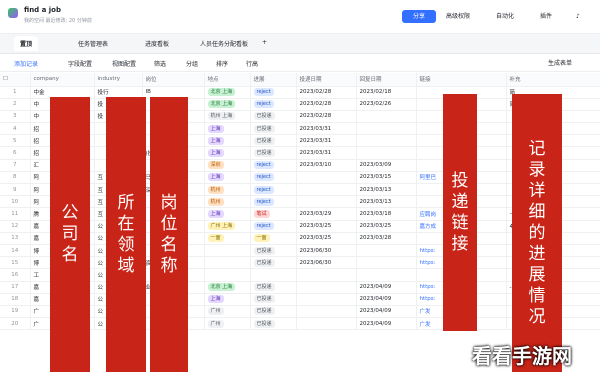 The height and width of the screenshot is (378, 600). I want to click on add-record-button: 添加记录, so click(26, 63).